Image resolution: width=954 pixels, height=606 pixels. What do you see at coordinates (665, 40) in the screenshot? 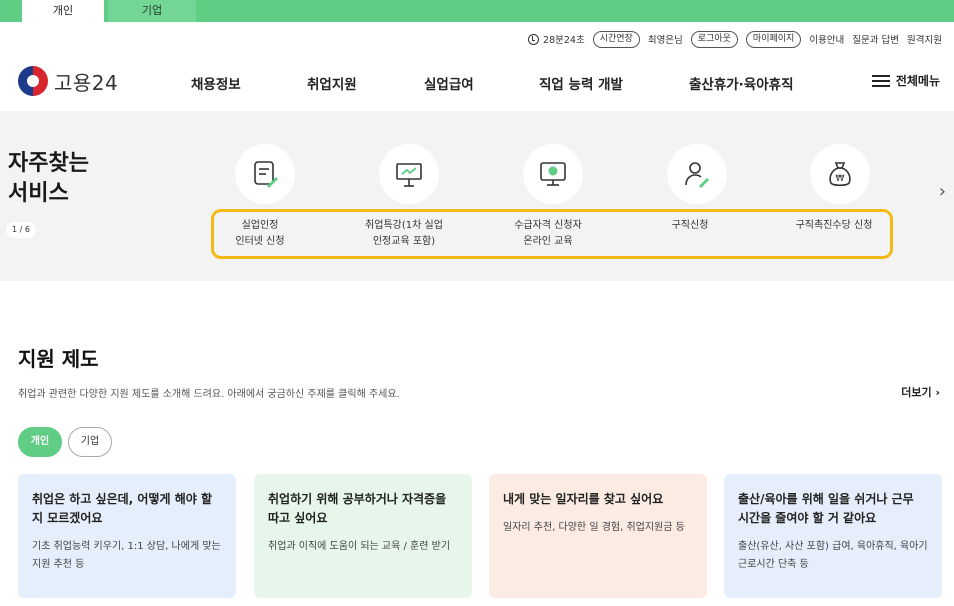
I see `user-name: 최영은님` at bounding box center [665, 40].